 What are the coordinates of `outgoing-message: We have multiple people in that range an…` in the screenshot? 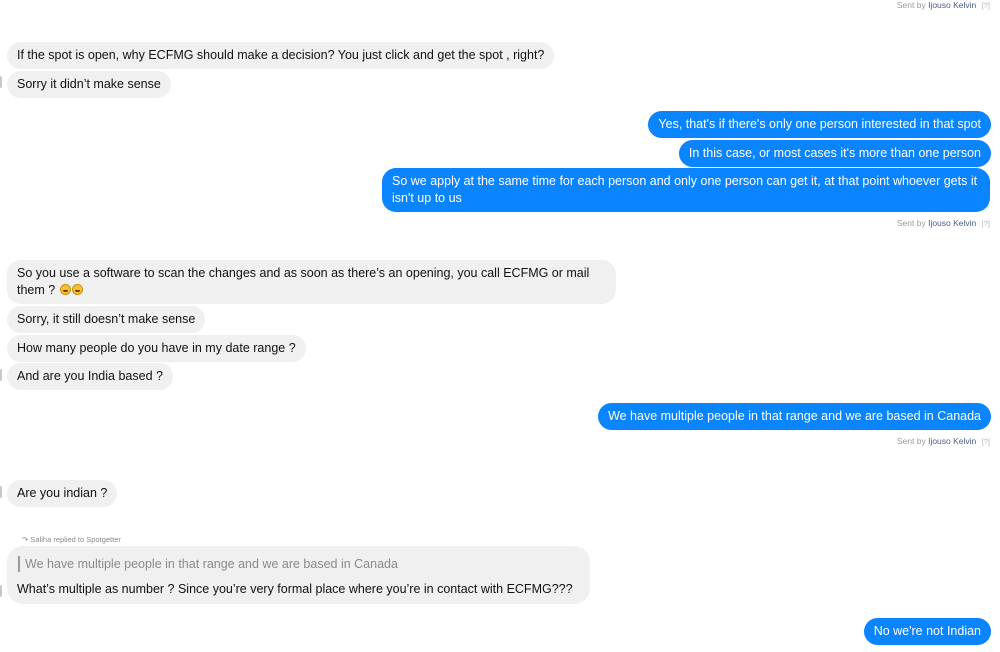 It's located at (794, 416).